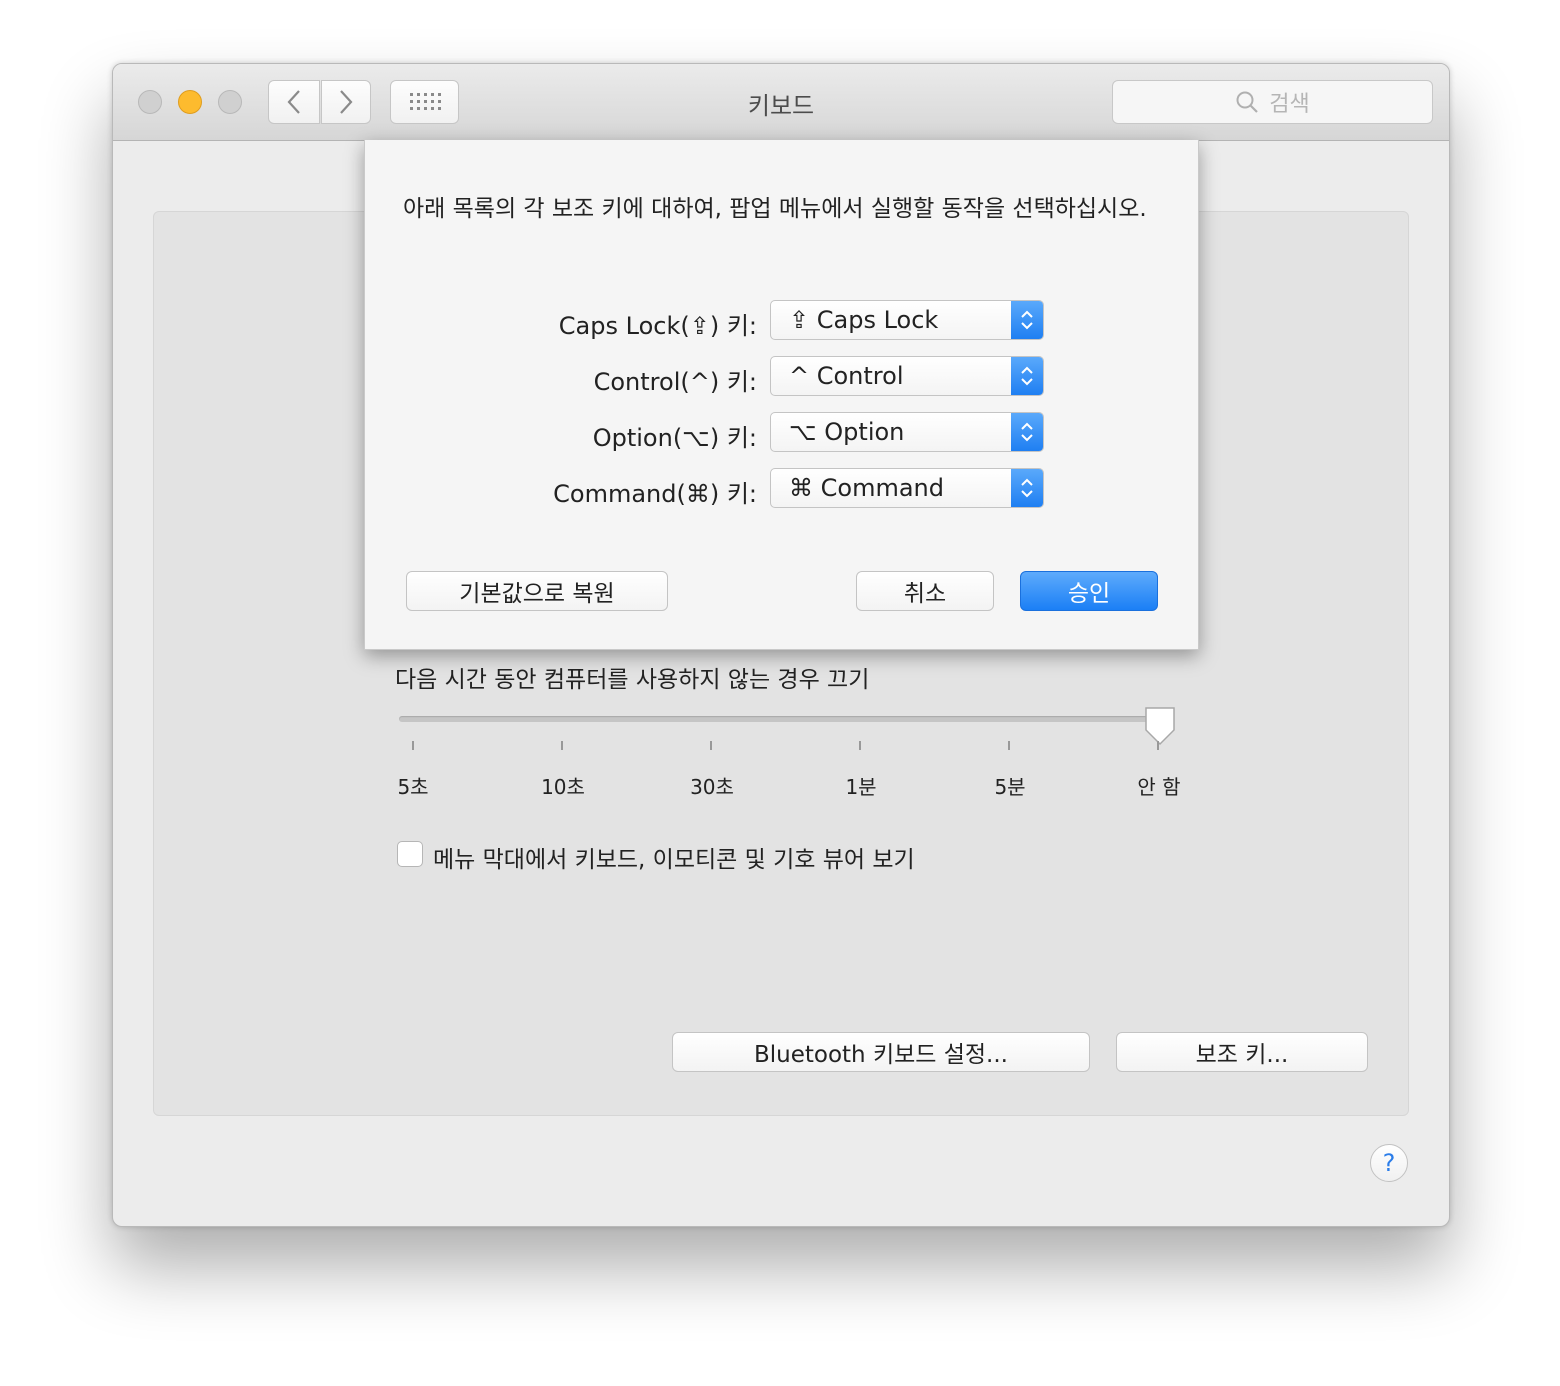 The width and height of the screenshot is (1560, 1386). Describe the element at coordinates (907, 432) in the screenshot. I see `option-popup: ⌥ Option` at that location.